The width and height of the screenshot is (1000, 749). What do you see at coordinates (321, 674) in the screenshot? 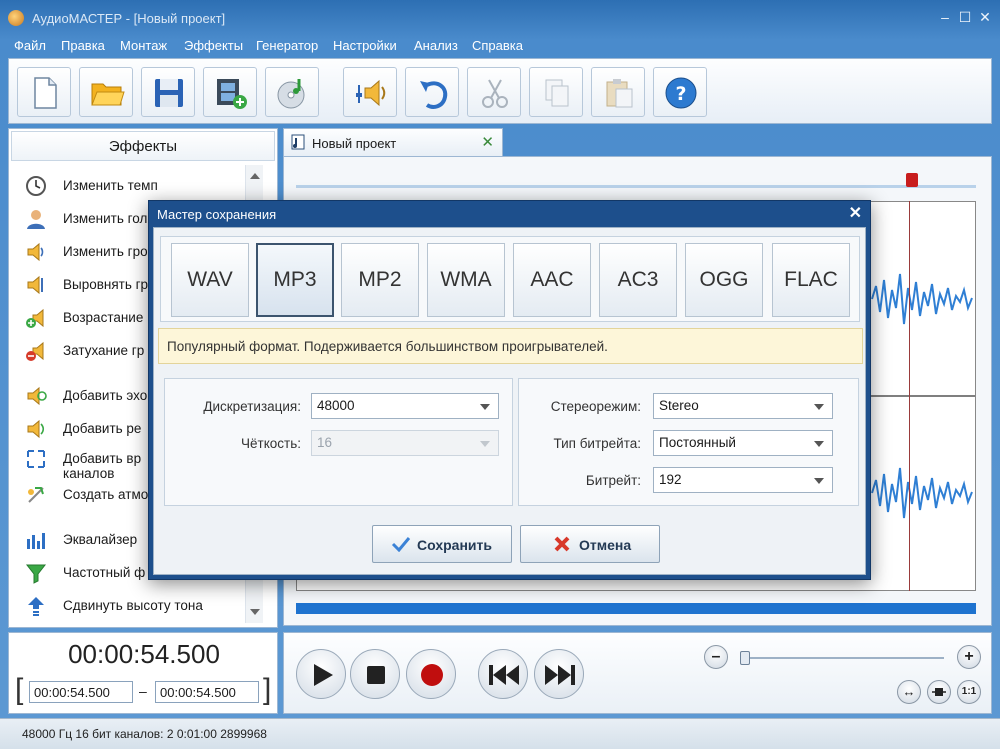
I see `play-button` at bounding box center [321, 674].